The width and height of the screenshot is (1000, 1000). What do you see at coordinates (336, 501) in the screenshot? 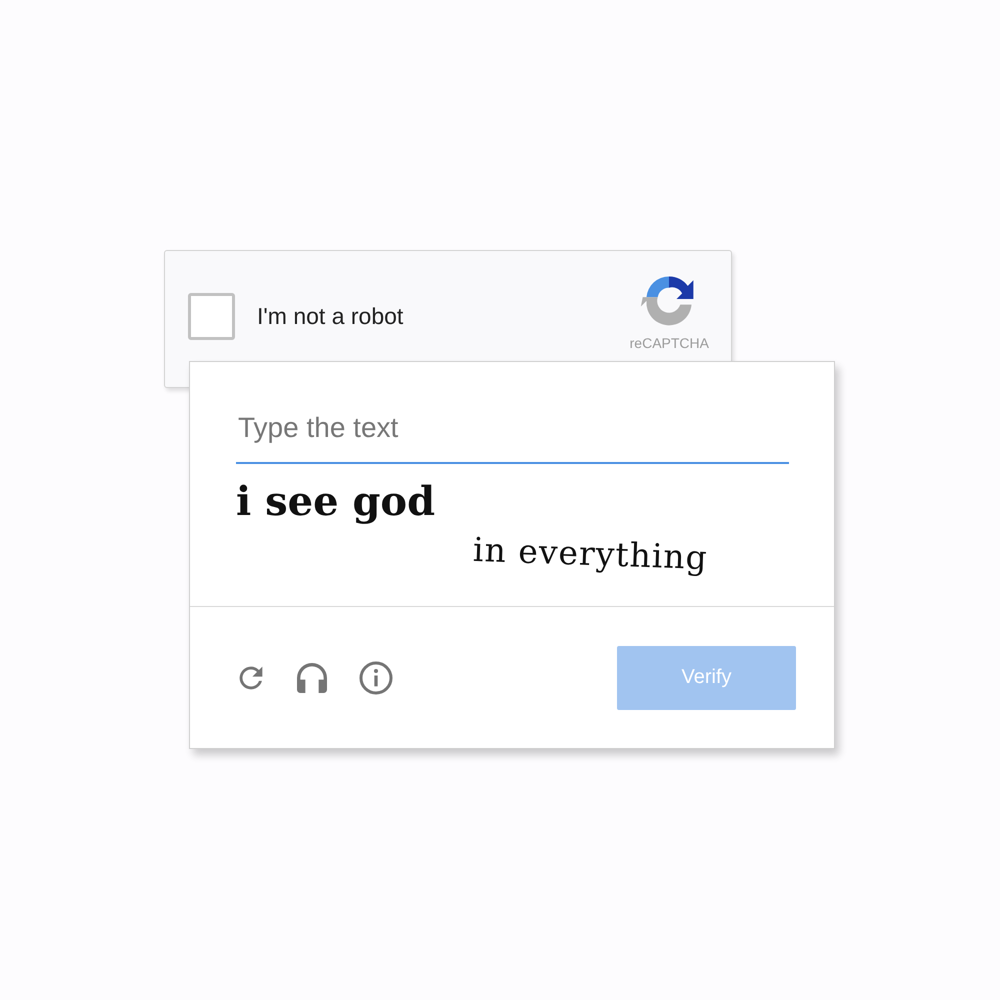
I see `captcha-text: i see god` at bounding box center [336, 501].